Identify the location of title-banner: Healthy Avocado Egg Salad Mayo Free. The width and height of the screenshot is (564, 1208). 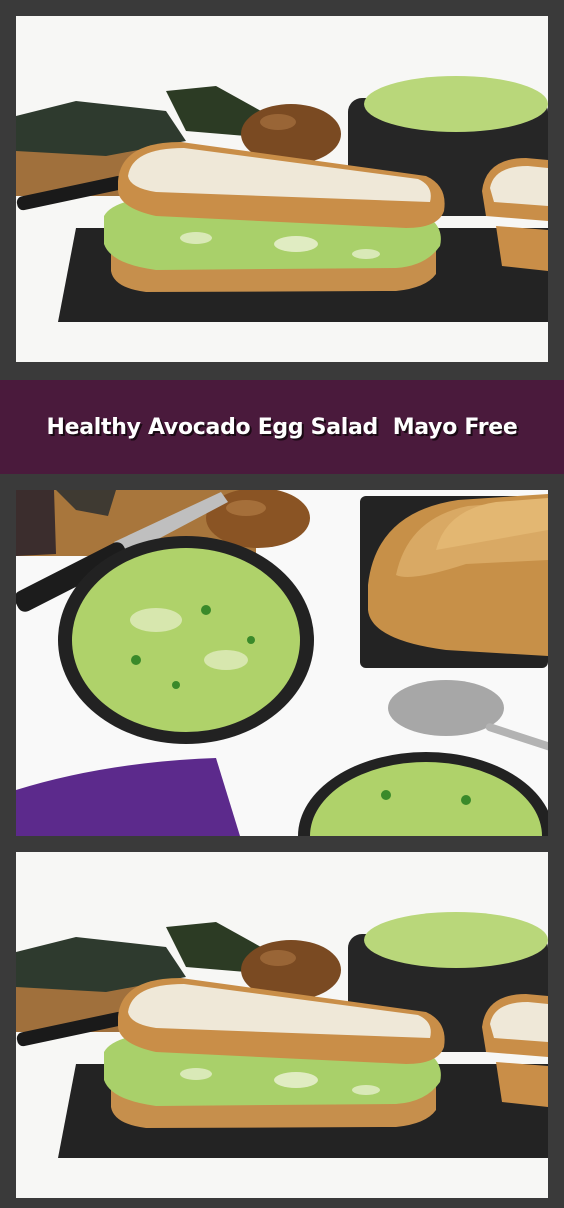
(282, 427).